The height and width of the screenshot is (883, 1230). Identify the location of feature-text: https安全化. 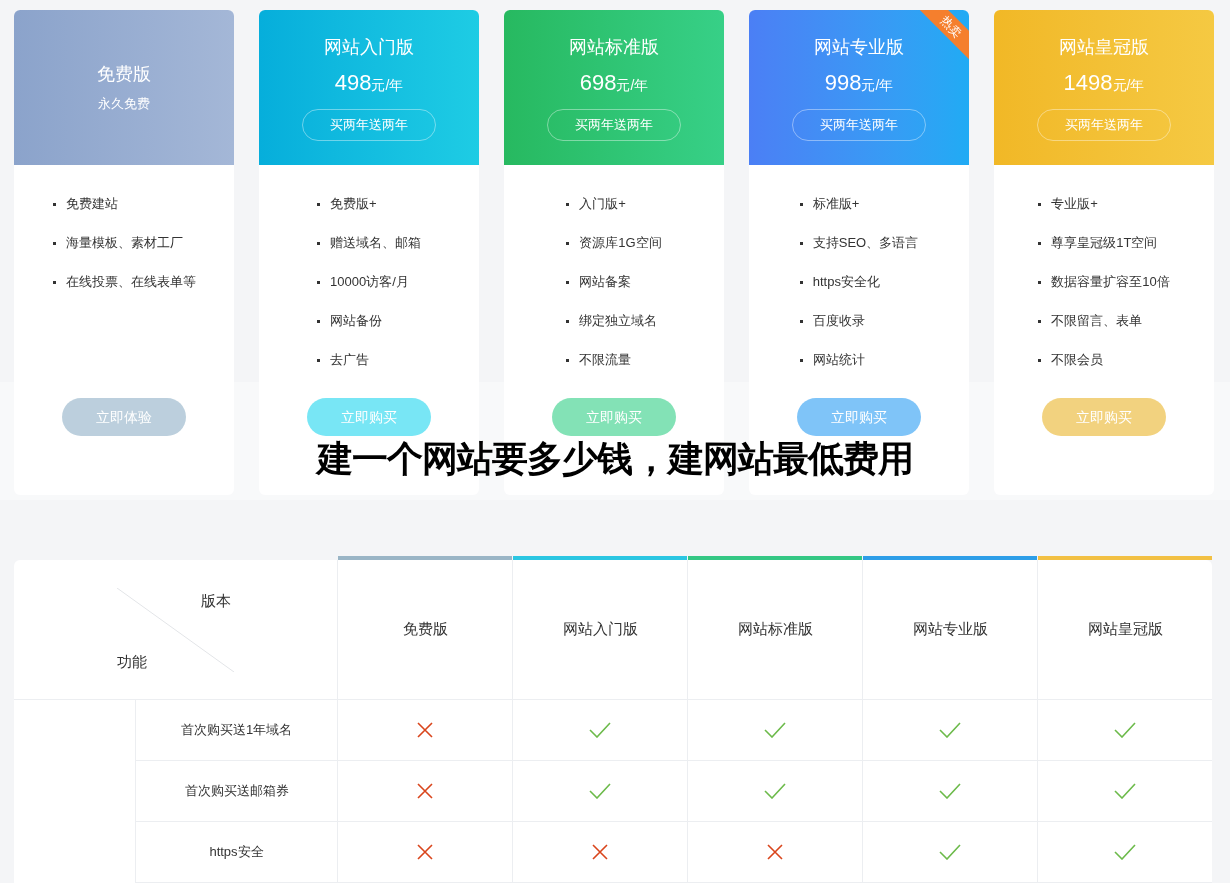
(846, 282).